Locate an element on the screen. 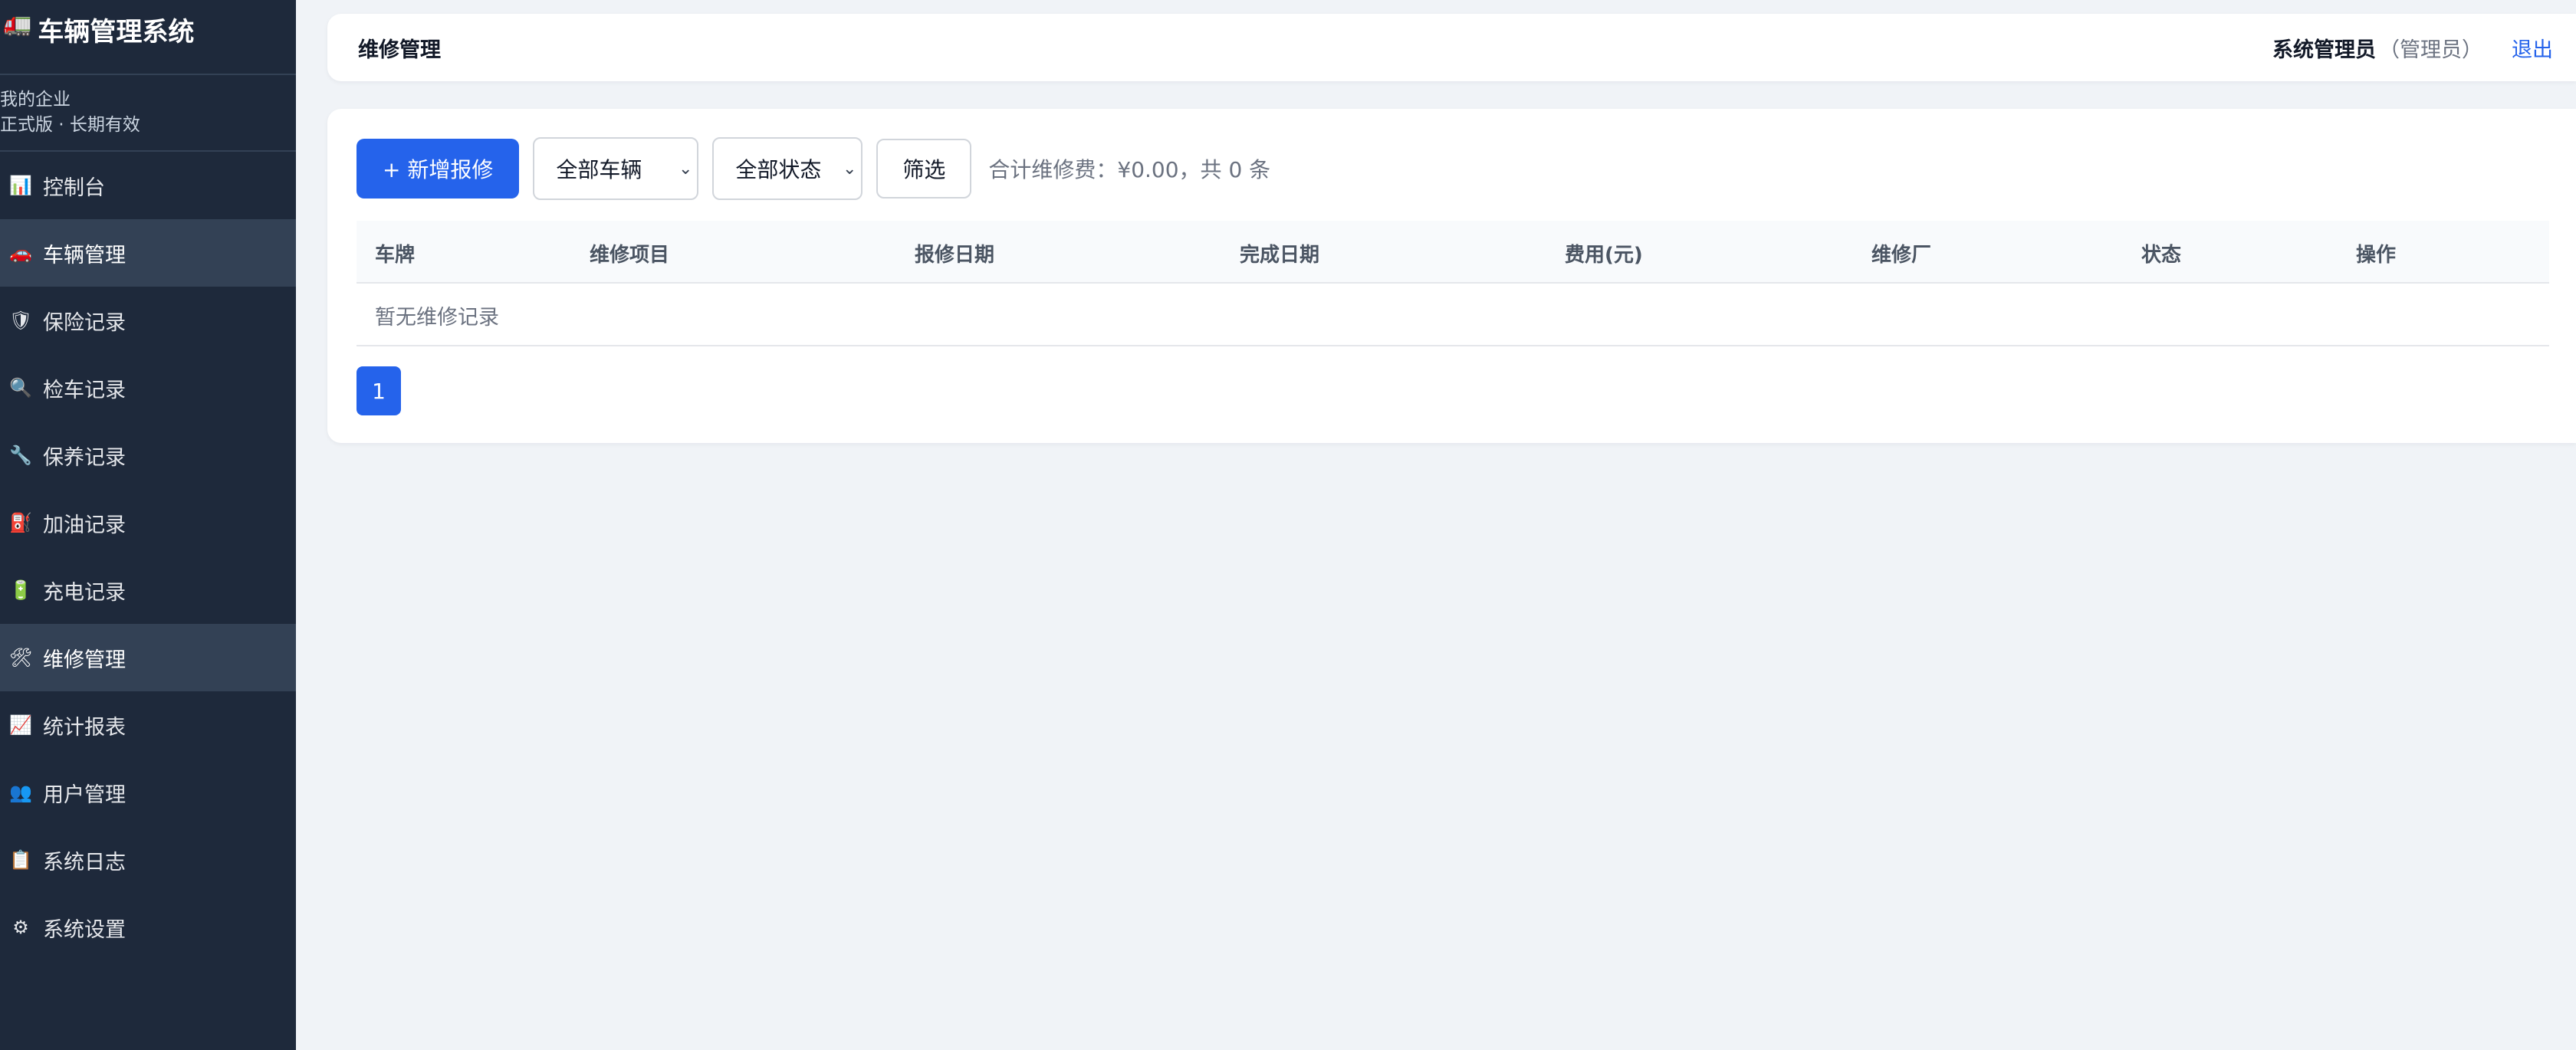 Image resolution: width=2576 pixels, height=1050 pixels. column-repair-shop: 维修厂 is located at coordinates (1902, 255).